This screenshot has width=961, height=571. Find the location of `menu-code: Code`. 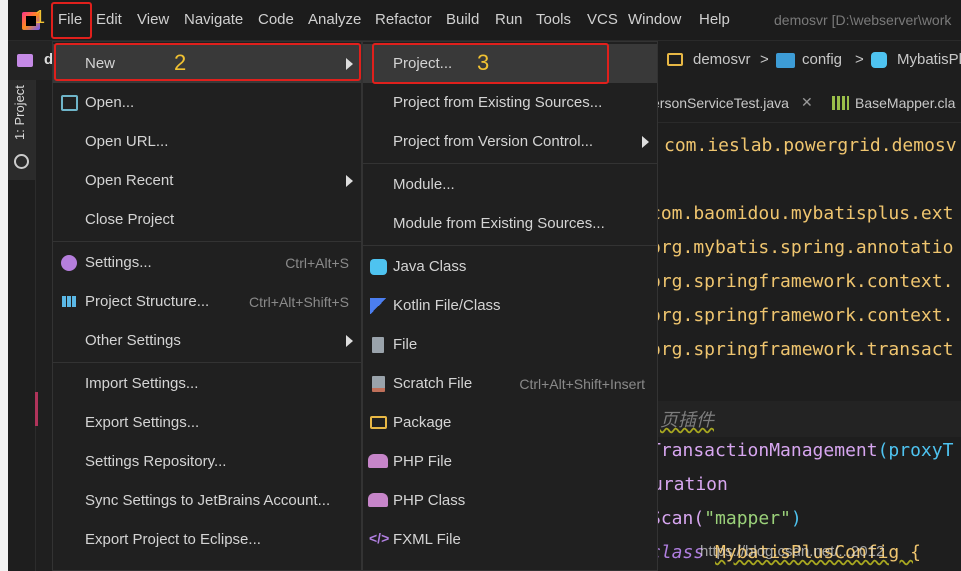

menu-code: Code is located at coordinates (276, 19).